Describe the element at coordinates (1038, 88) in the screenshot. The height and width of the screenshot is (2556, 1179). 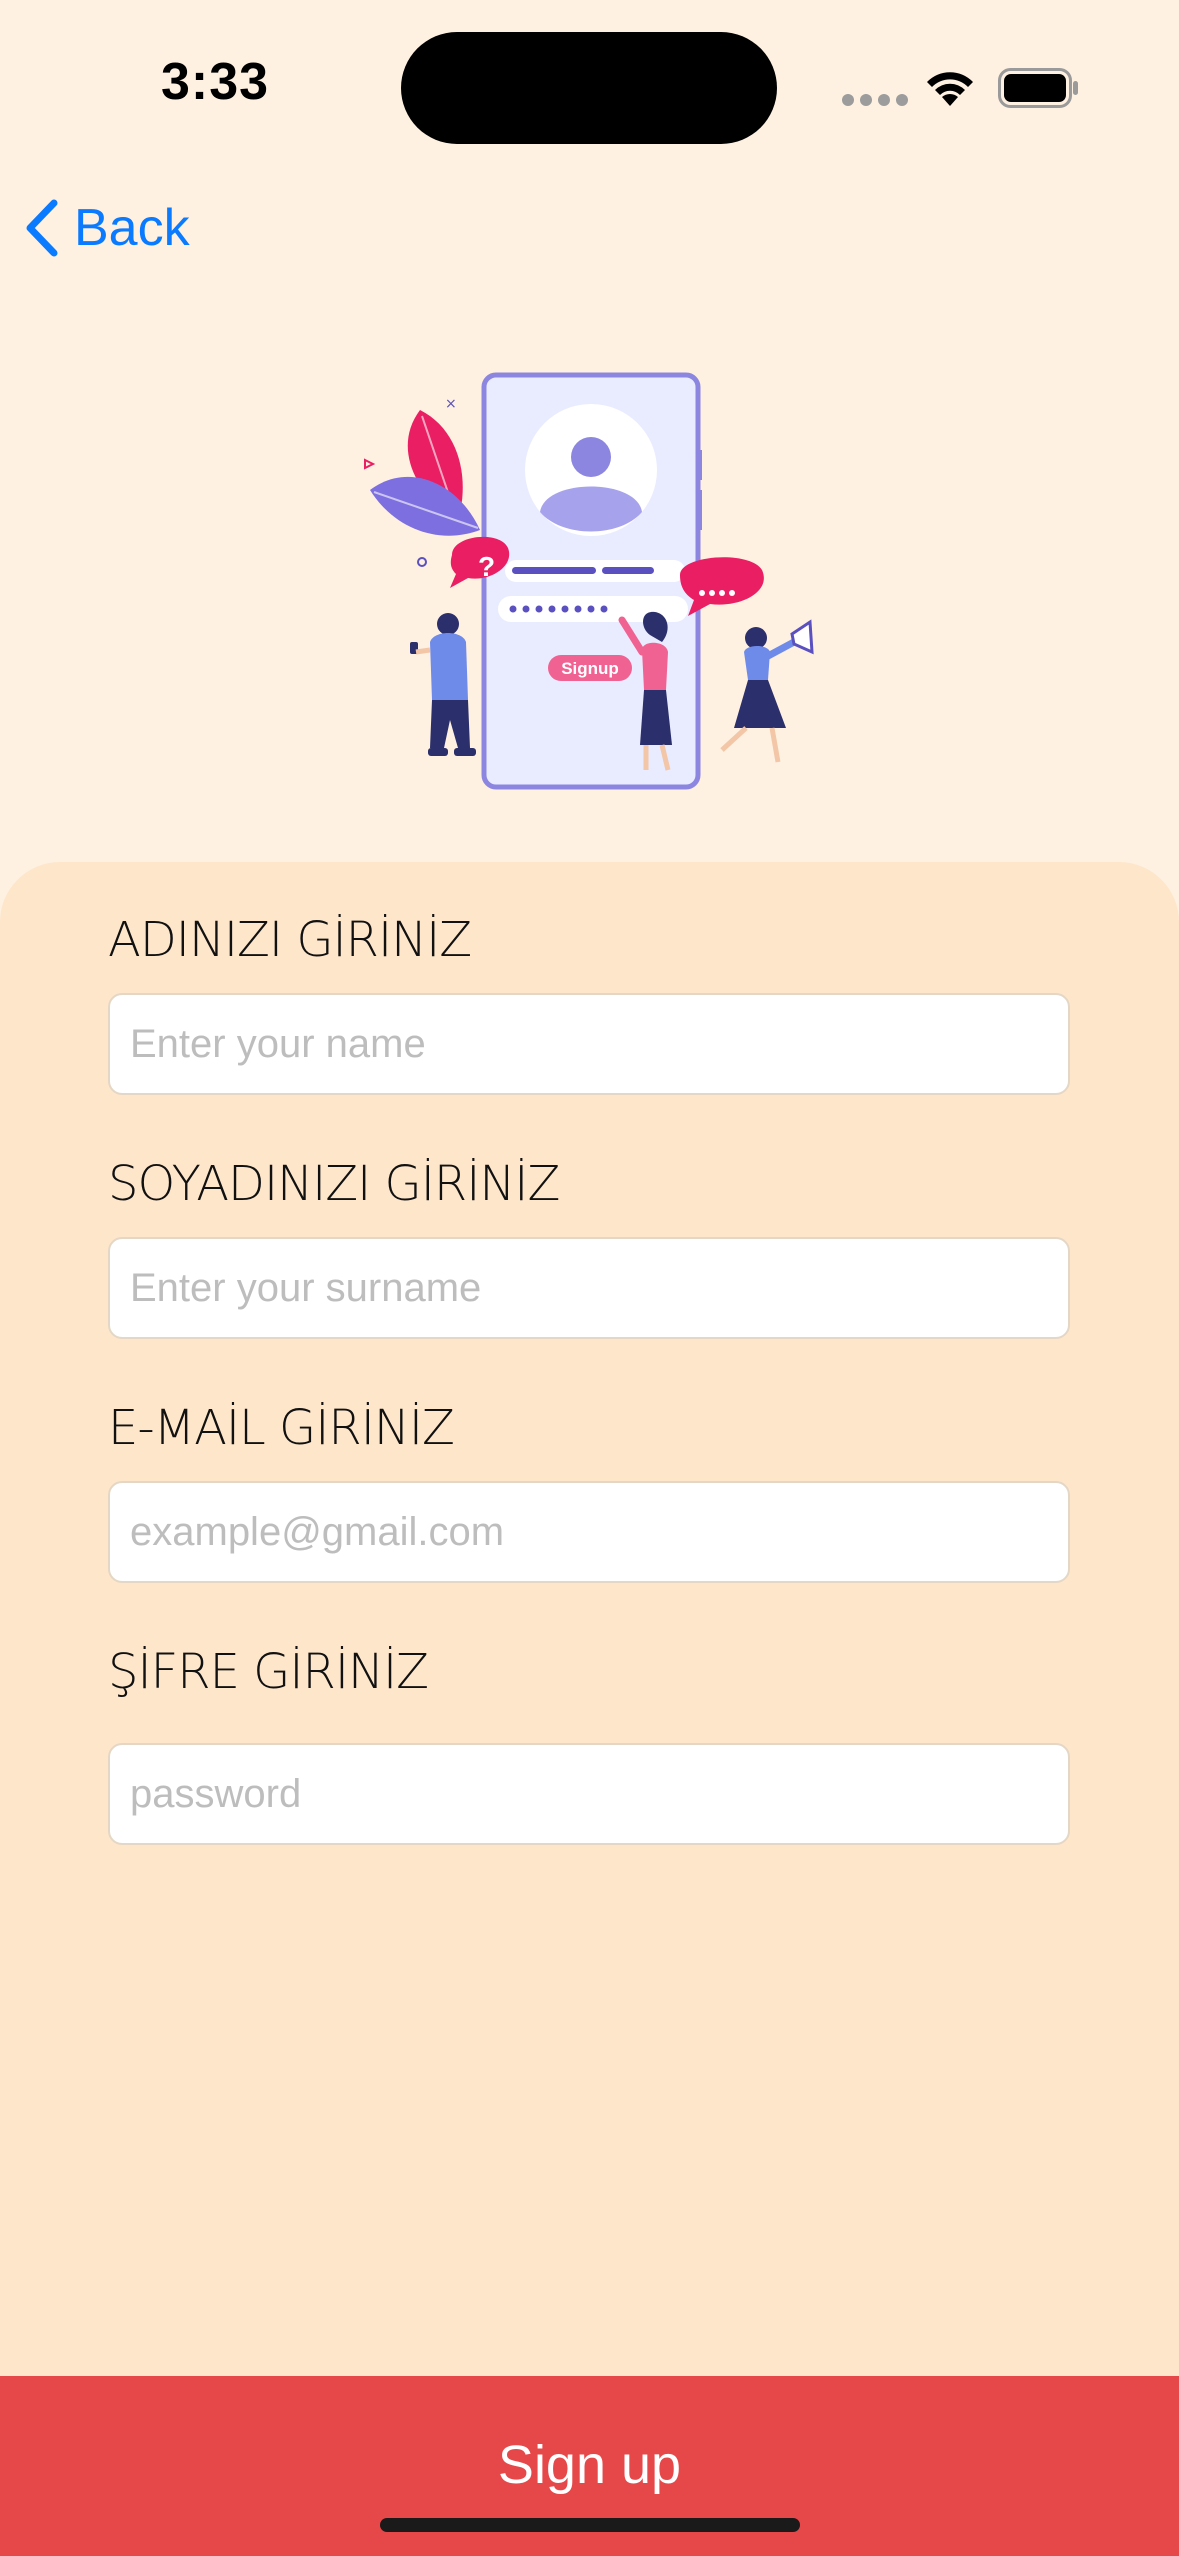
I see `battery-icon` at that location.